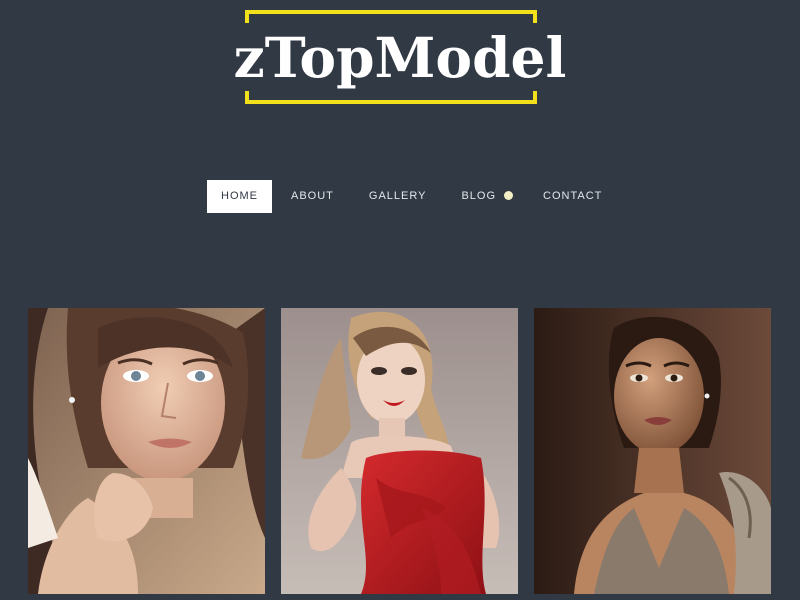  Describe the element at coordinates (398, 196) in the screenshot. I see `nav-item-gallery: GALLERY` at that location.